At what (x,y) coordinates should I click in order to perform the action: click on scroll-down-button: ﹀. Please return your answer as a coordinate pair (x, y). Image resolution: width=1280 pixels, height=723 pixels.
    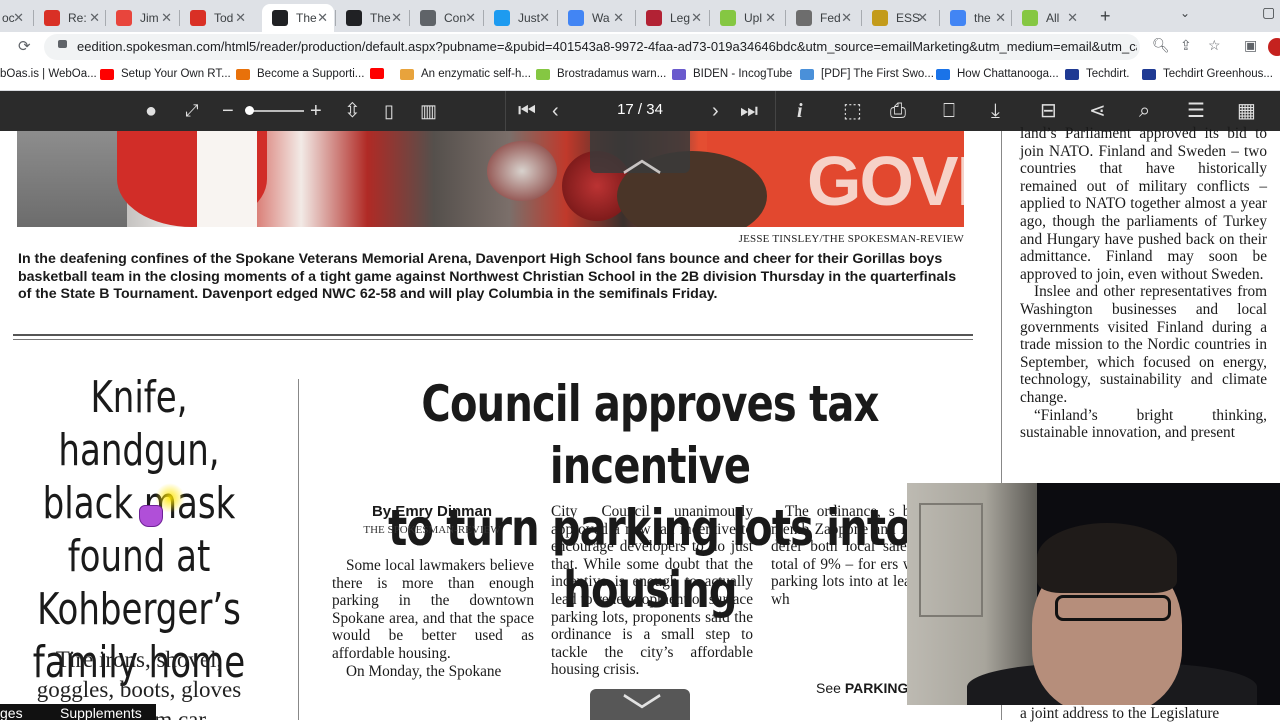
    Looking at the image, I should click on (640, 704).